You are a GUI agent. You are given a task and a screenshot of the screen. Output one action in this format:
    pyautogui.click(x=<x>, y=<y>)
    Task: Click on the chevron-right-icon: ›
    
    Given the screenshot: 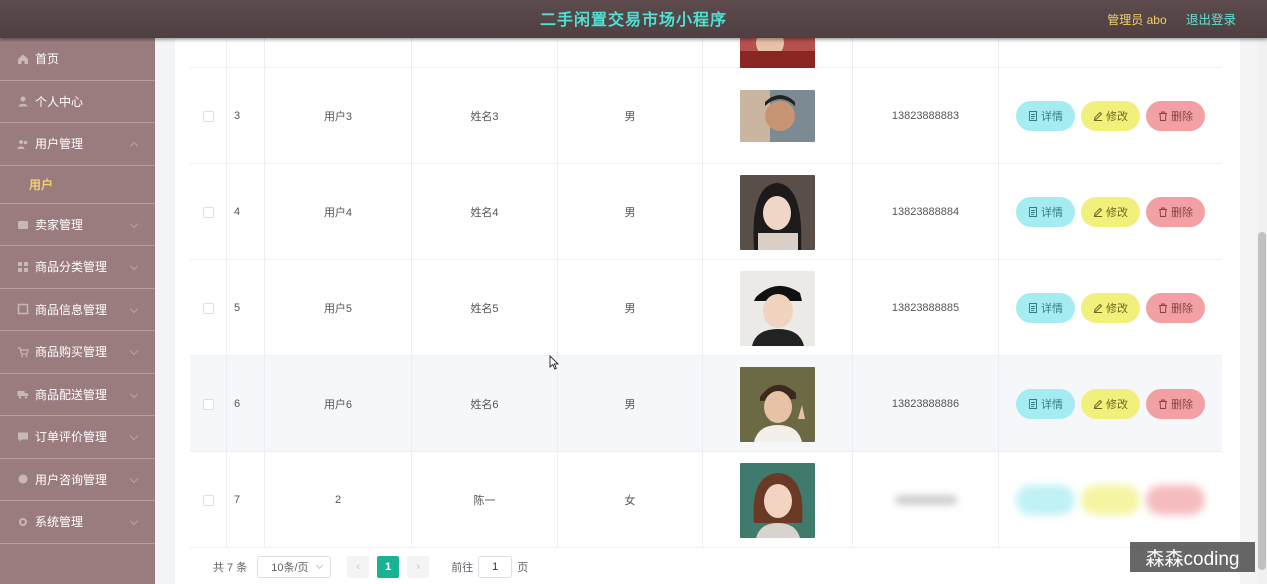 What is the action you would take?
    pyautogui.click(x=418, y=567)
    